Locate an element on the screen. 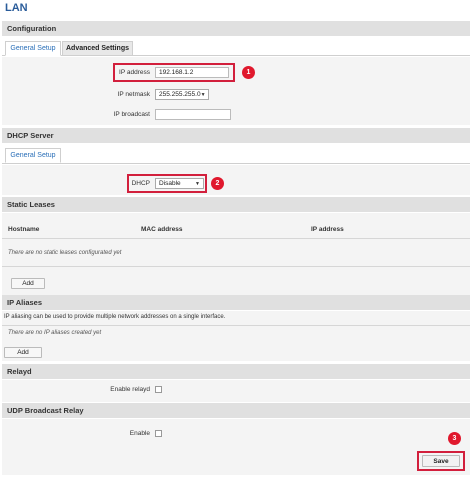 The image size is (474, 479). highlight-box-dhcp is located at coordinates (167, 183).